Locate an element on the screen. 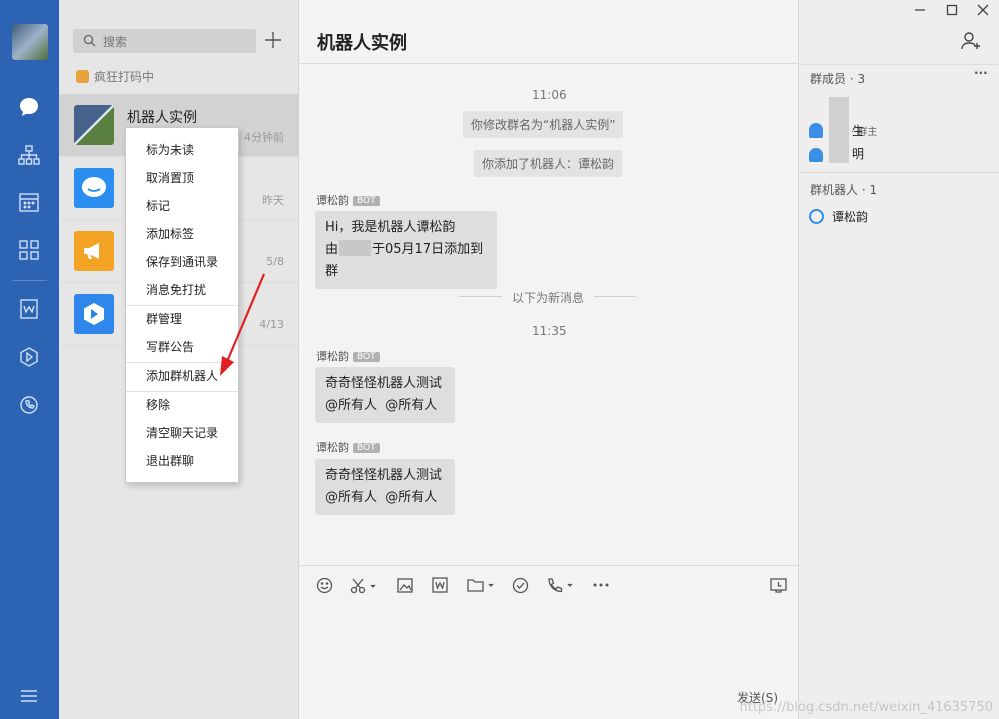 This screenshot has height=719, width=999. word-doc-icon is located at coordinates (440, 585).